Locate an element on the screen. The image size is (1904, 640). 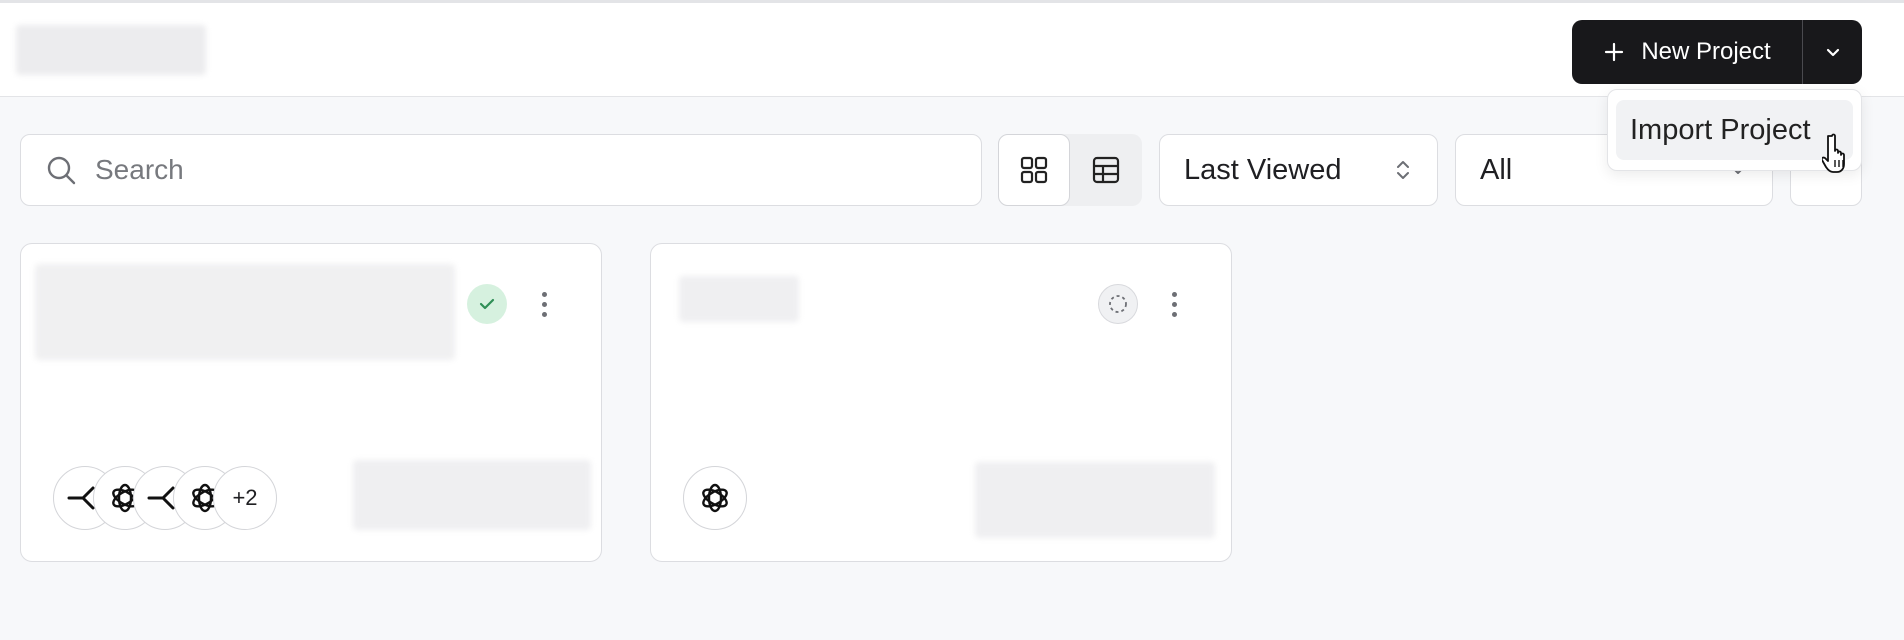
sort-select-value: Last Viewed is located at coordinates (1263, 169).